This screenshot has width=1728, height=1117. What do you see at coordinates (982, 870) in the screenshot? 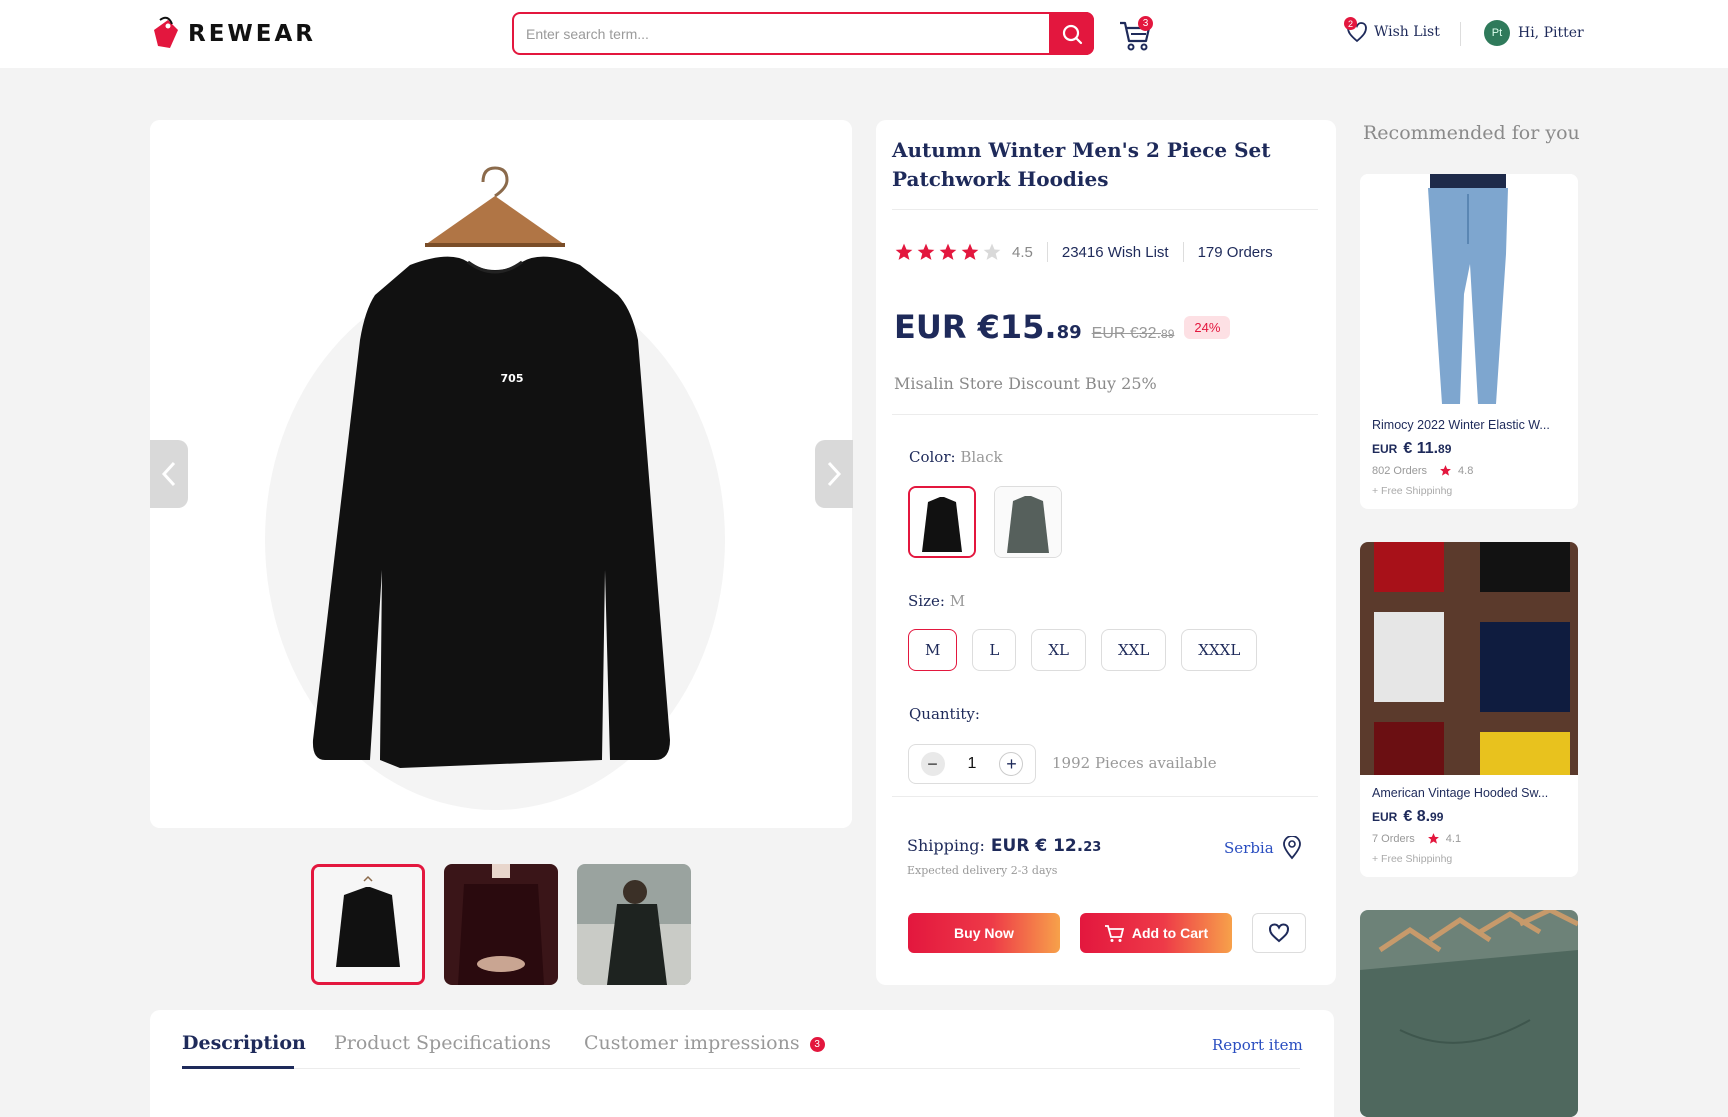
I see `expected-delivery: Expected delivery 2-3 days` at bounding box center [982, 870].